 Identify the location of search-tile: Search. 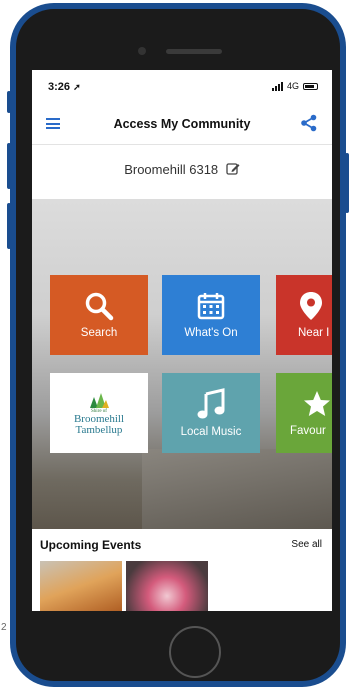
(99, 315).